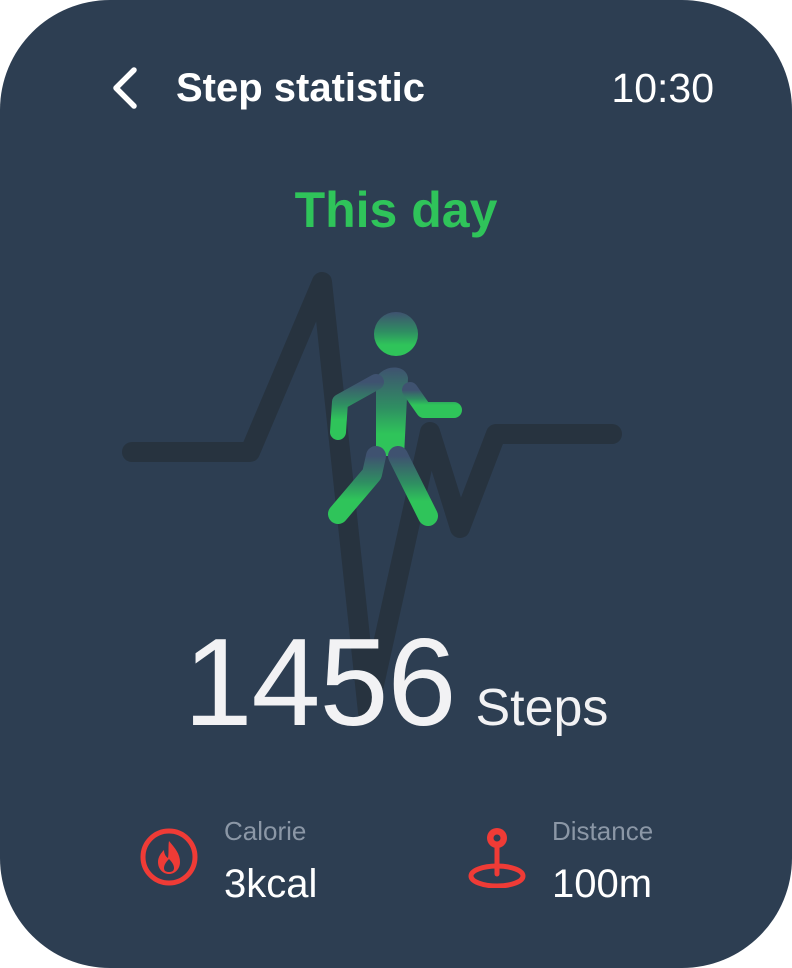 The image size is (792, 968). I want to click on period-label: This day, so click(396, 210).